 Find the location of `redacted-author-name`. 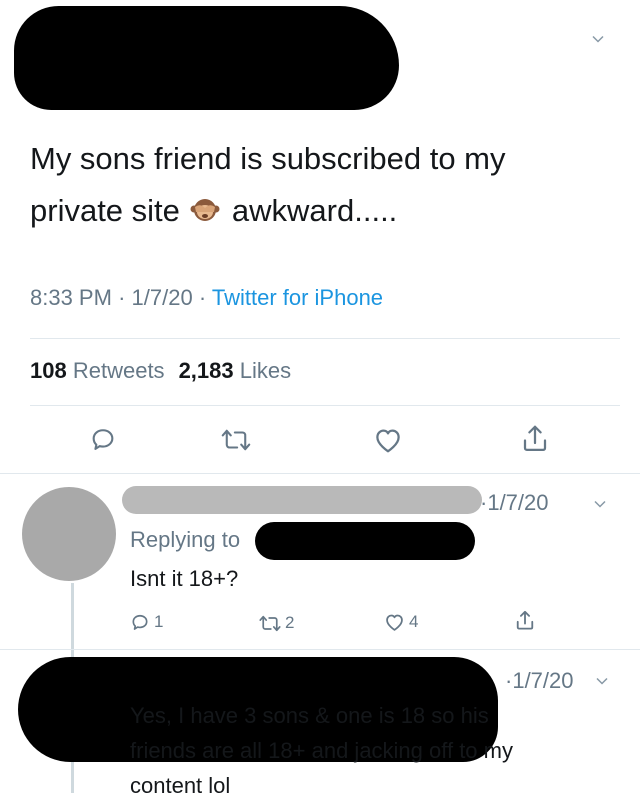

redacted-author-name is located at coordinates (302, 500).